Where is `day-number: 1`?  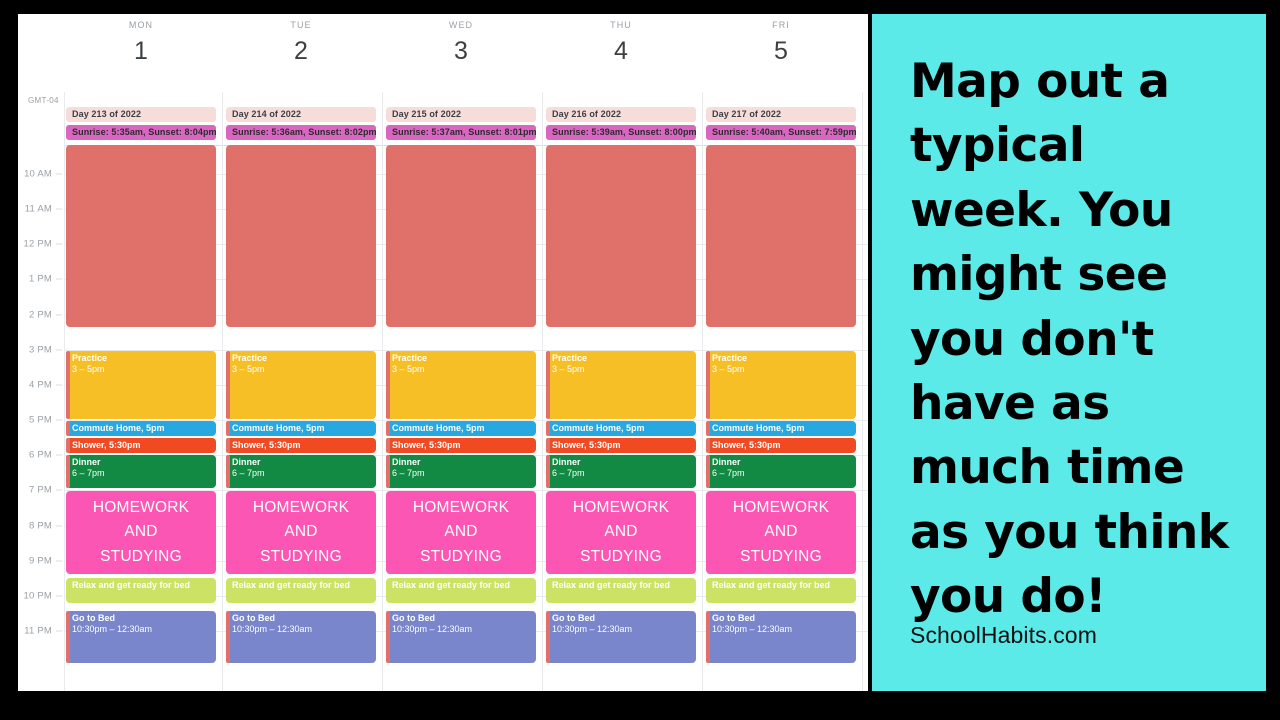 day-number: 1 is located at coordinates (141, 51).